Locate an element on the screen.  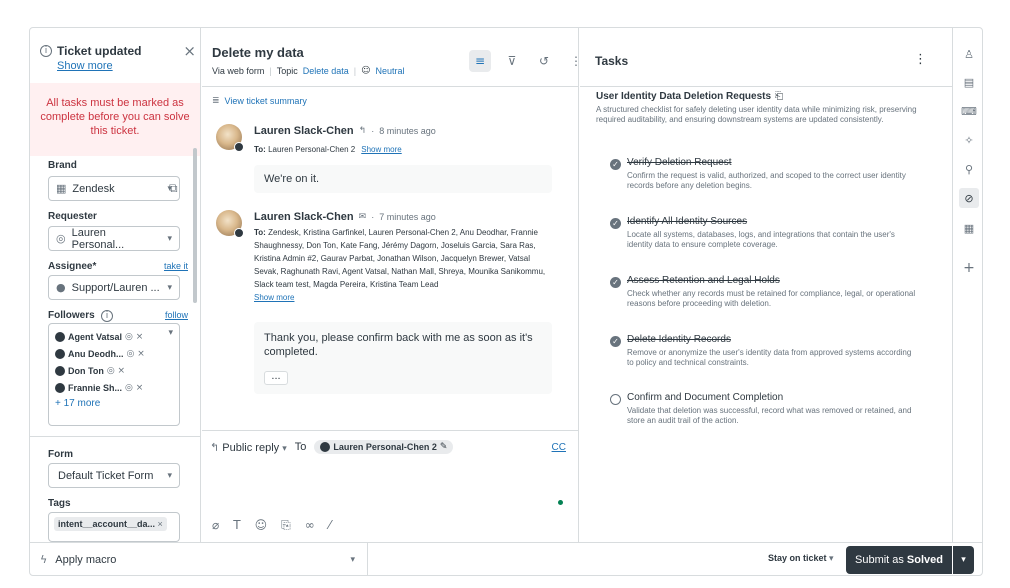
knowledge-icon: ▤ is located at coordinates (969, 82).